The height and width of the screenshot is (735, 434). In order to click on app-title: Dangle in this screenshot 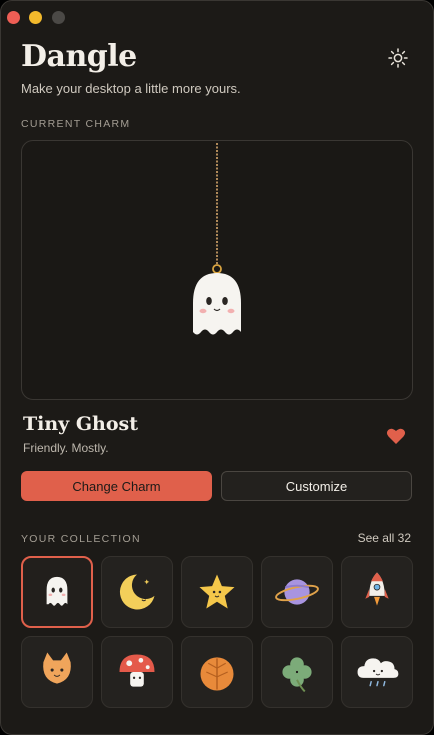, I will do `click(79, 56)`.